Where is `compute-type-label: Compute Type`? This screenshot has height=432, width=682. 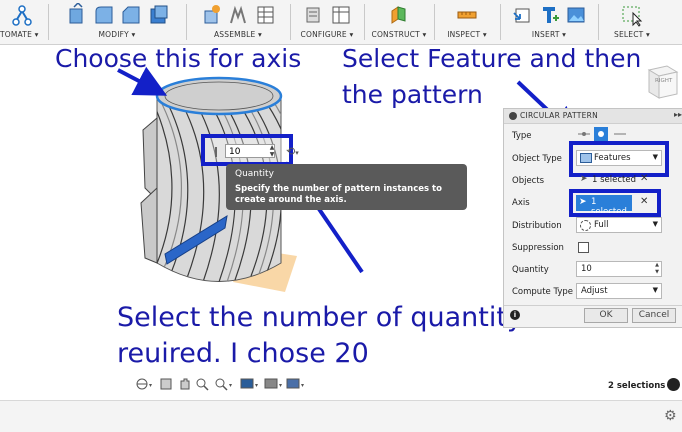
compute-type-label: Compute Type is located at coordinates (542, 292).